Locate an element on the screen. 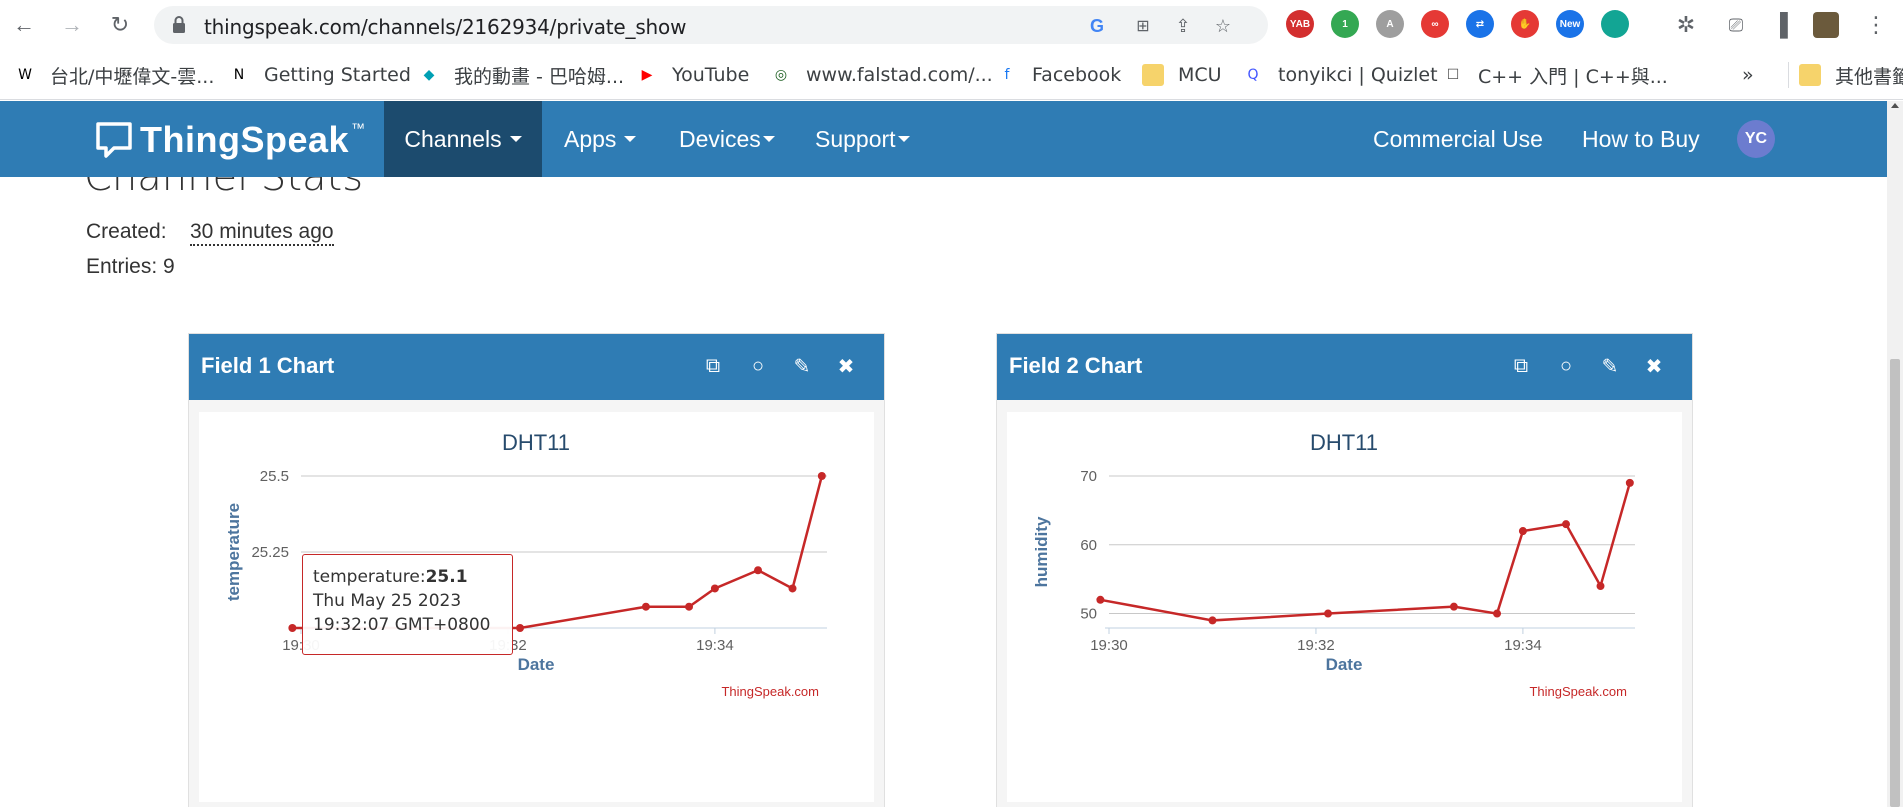  yab-extension-icon: YAB is located at coordinates (1300, 24).